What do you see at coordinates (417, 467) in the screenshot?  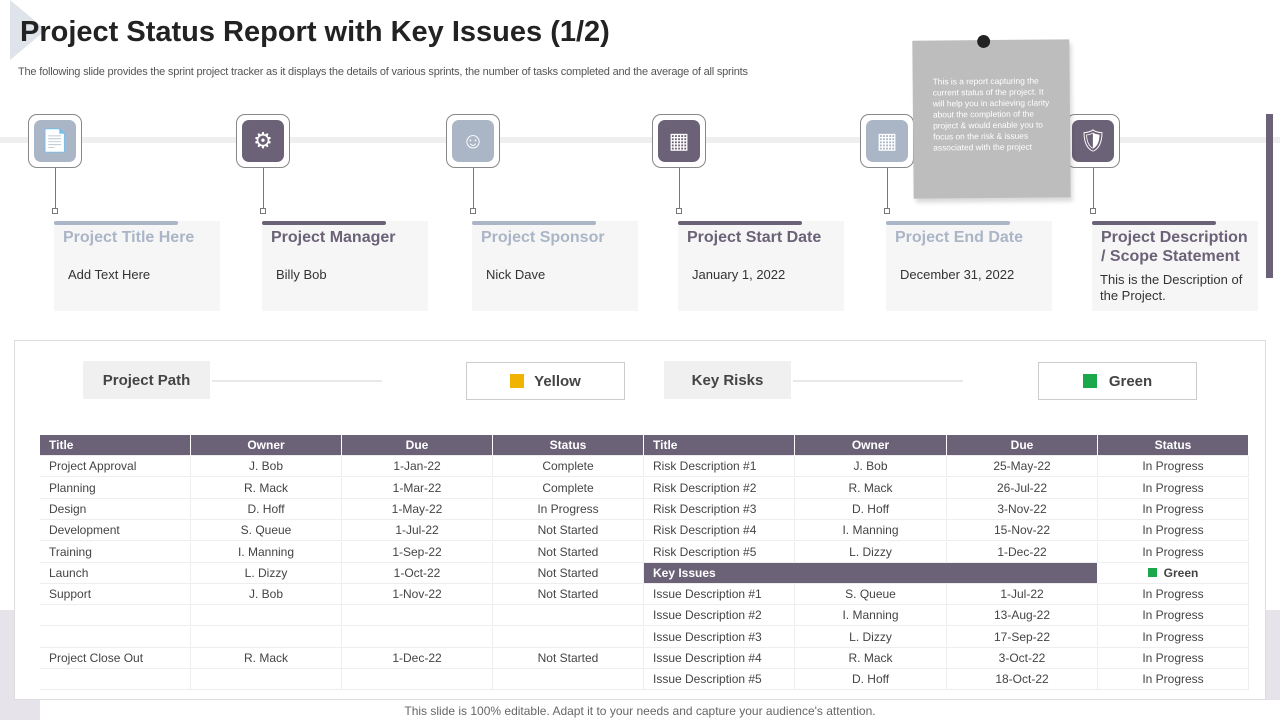 I see `table-cell: 1-Jan-22` at bounding box center [417, 467].